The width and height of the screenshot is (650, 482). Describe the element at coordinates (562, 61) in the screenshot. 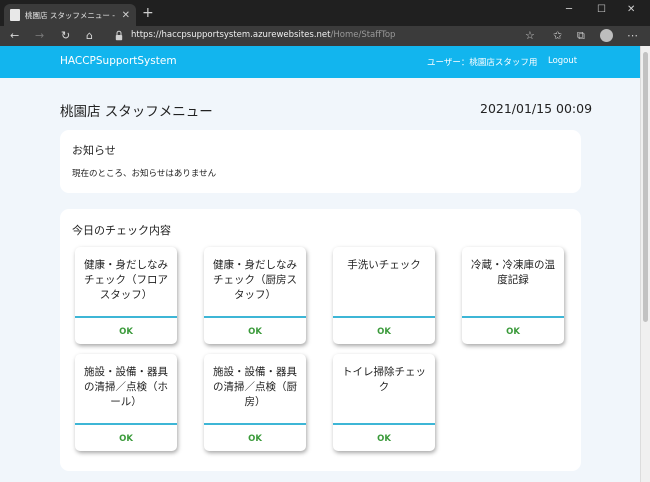

I see `logout-link: Logout` at that location.